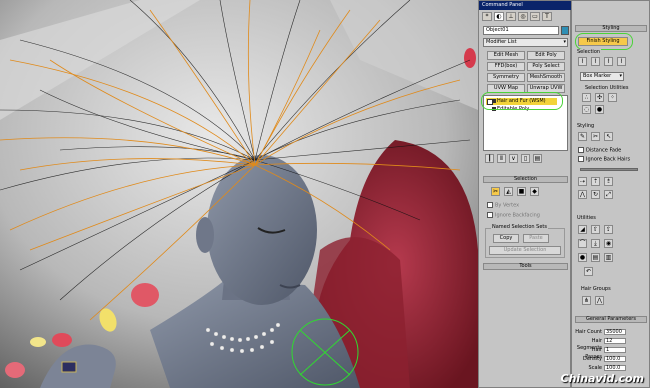 The image size is (650, 388). What do you see at coordinates (525, 179) in the screenshot?
I see `selection-rollout: Selection` at bounding box center [525, 179].